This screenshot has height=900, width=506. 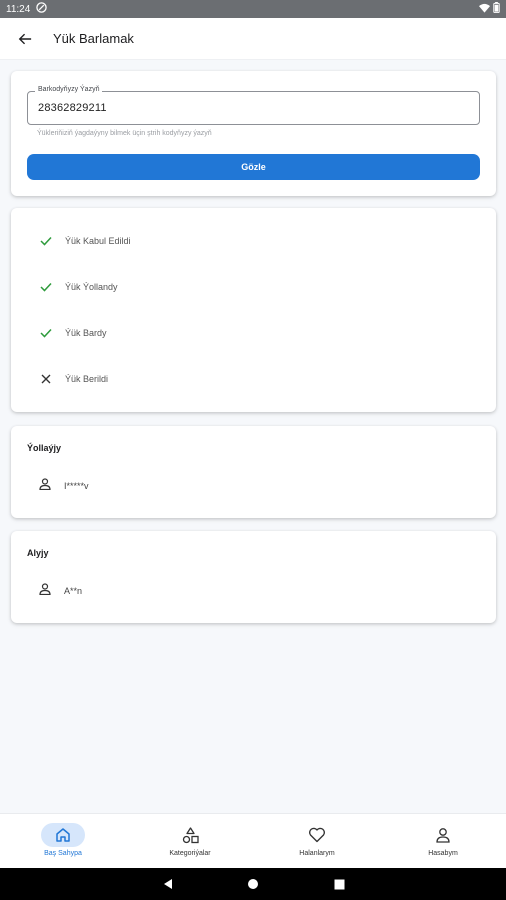 I want to click on account-icon, so click(x=443, y=835).